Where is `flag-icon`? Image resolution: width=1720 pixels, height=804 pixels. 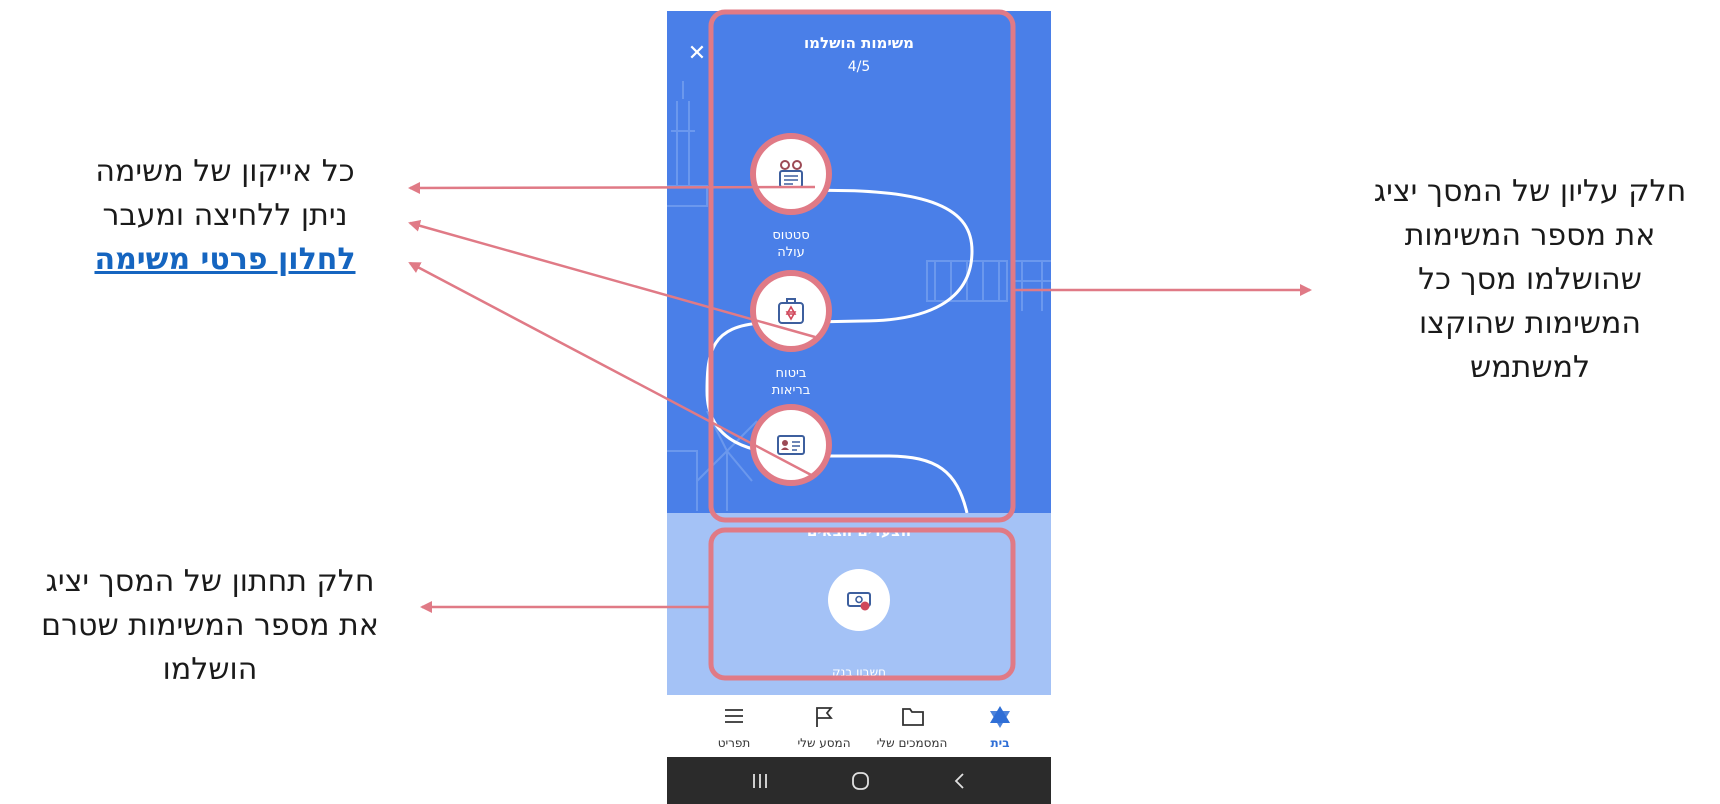 flag-icon is located at coordinates (824, 717).